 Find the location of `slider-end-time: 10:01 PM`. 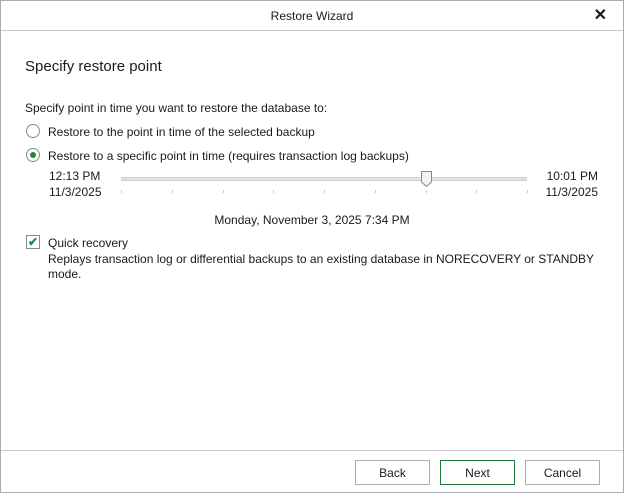

slider-end-time: 10:01 PM is located at coordinates (572, 176).